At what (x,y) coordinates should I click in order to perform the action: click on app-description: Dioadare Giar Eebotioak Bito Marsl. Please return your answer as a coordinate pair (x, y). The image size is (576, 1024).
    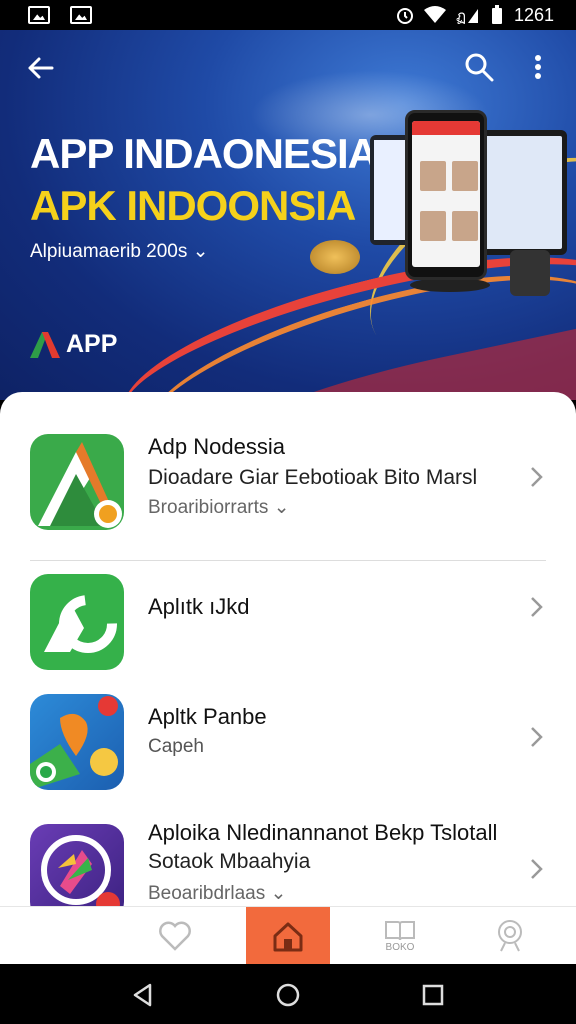
    Looking at the image, I should click on (313, 477).